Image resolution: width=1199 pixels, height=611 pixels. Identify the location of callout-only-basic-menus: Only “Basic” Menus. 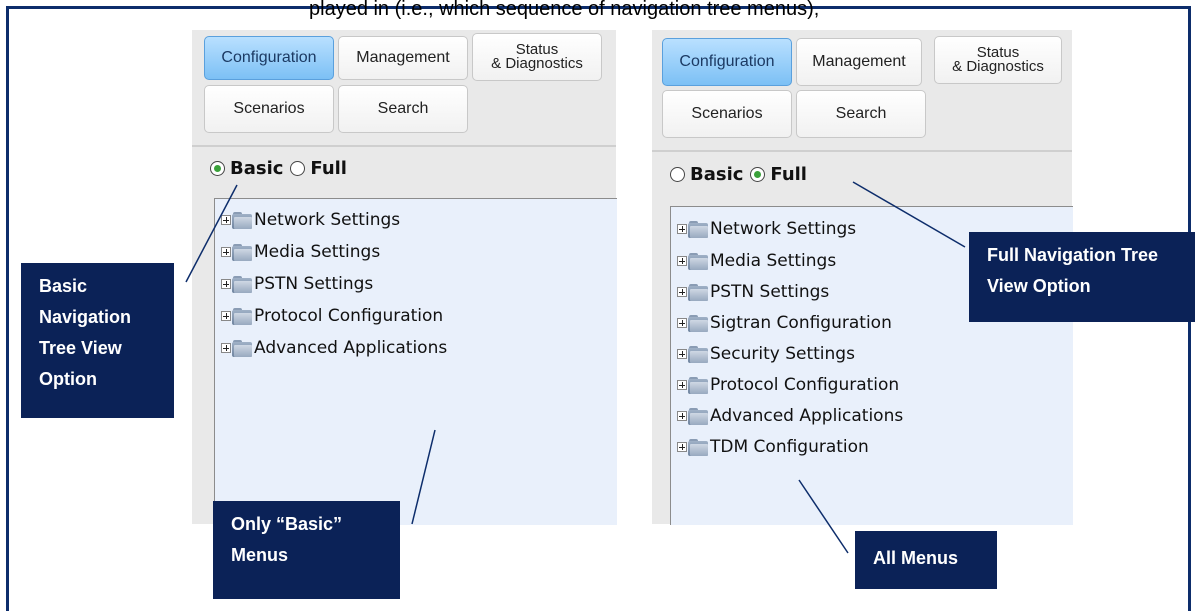
(306, 550).